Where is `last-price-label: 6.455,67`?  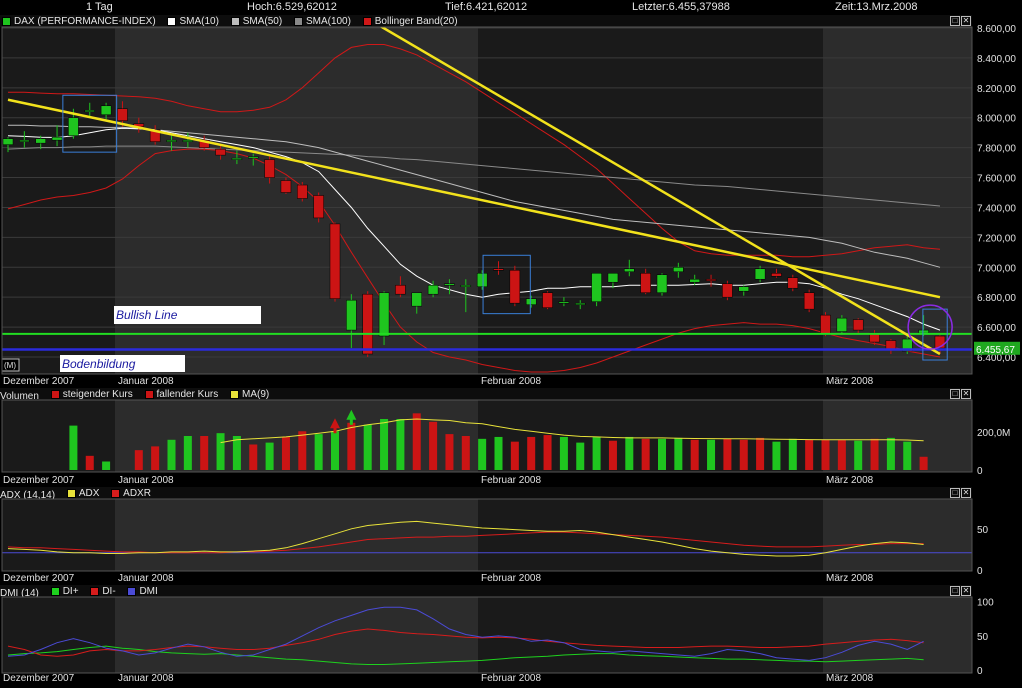
last-price-label: 6.455,67 is located at coordinates (995, 350).